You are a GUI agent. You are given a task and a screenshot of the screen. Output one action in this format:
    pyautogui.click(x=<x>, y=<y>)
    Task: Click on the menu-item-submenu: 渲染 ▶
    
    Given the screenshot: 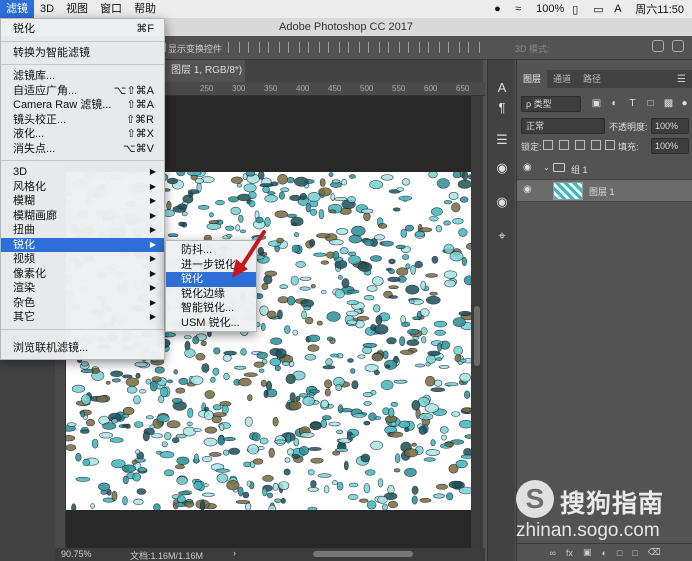 What is the action you would take?
    pyautogui.click(x=82, y=288)
    